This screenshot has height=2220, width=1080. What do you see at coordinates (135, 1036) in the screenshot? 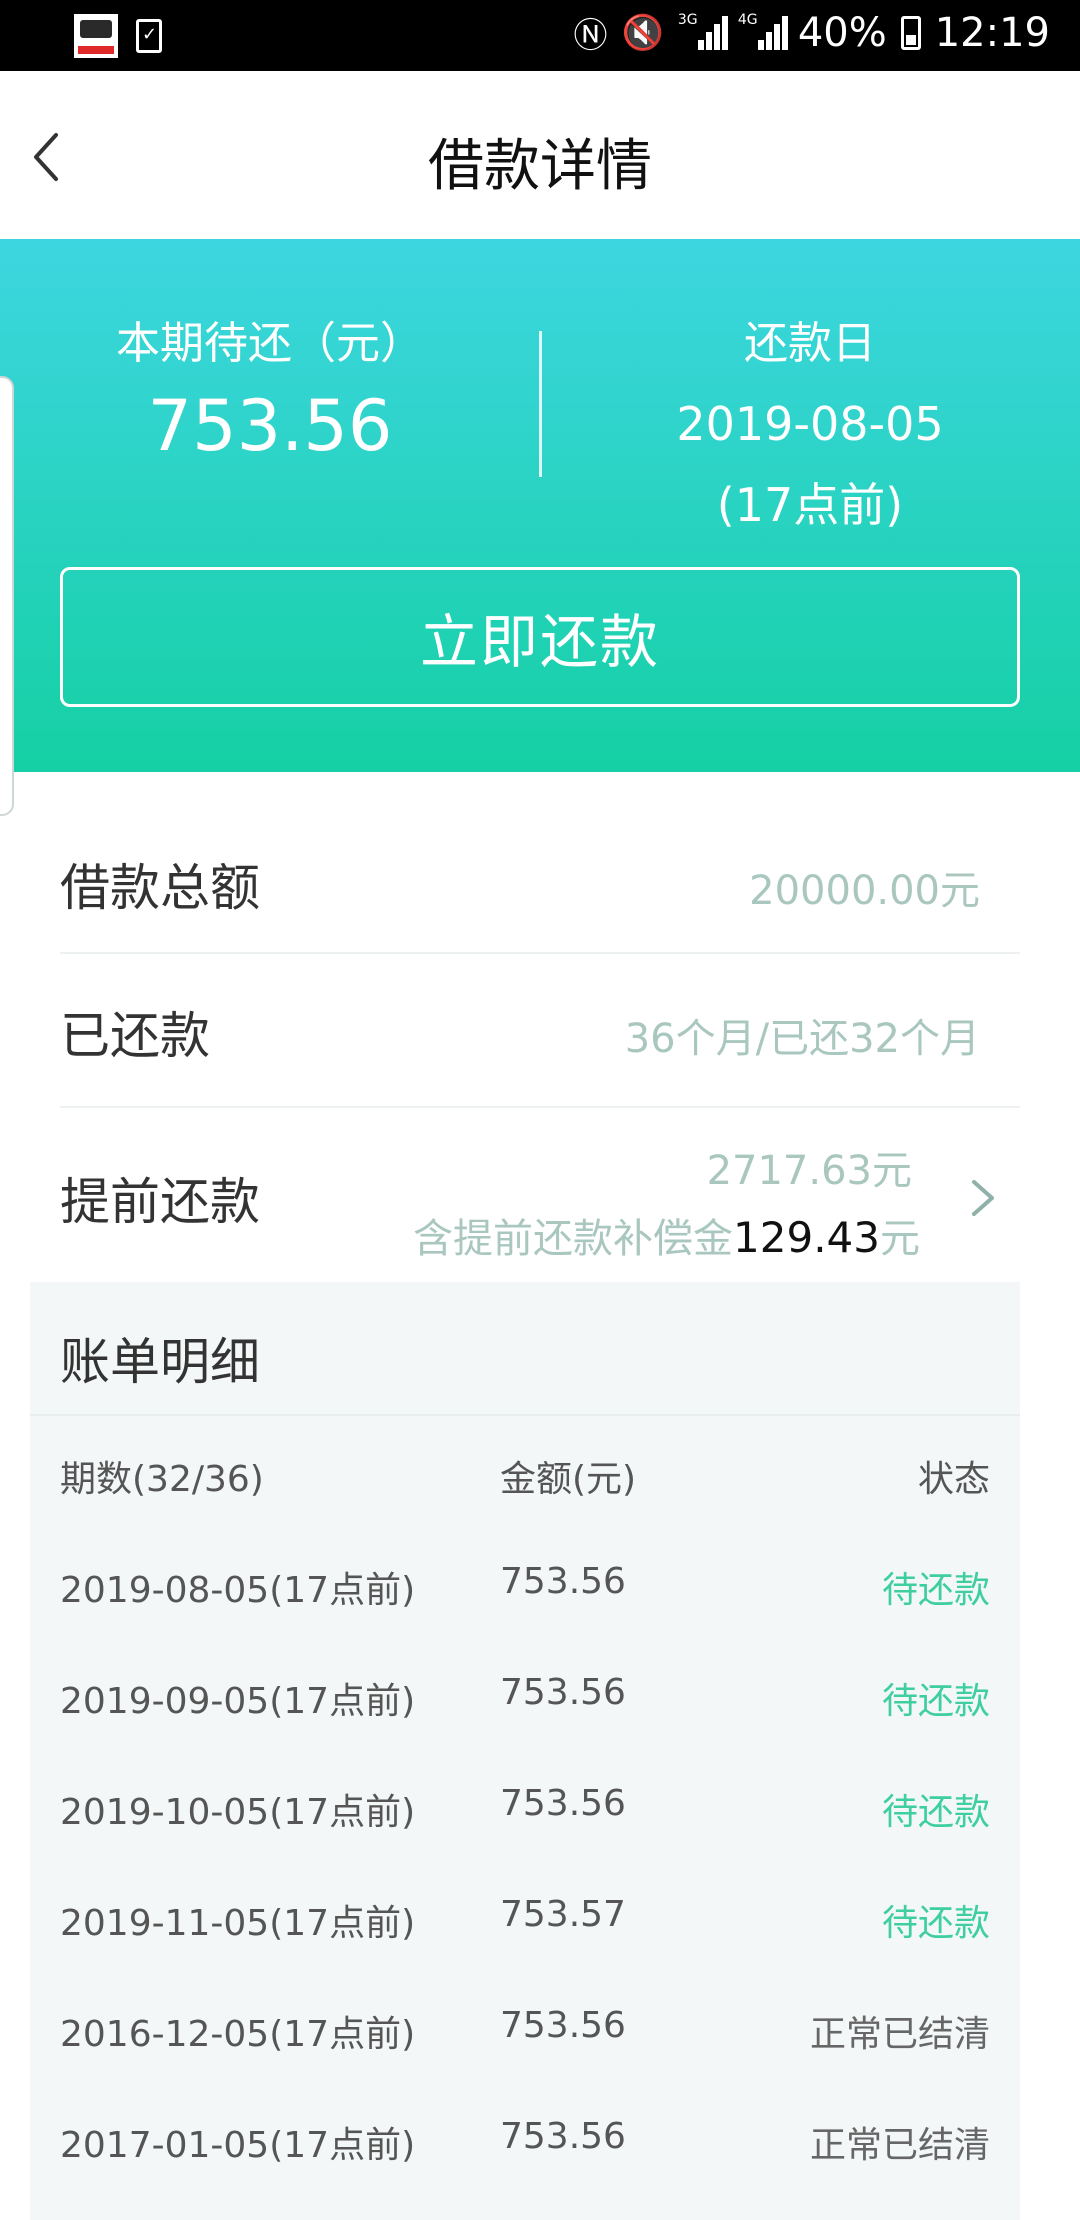
I see `paid-label: 已还款` at bounding box center [135, 1036].